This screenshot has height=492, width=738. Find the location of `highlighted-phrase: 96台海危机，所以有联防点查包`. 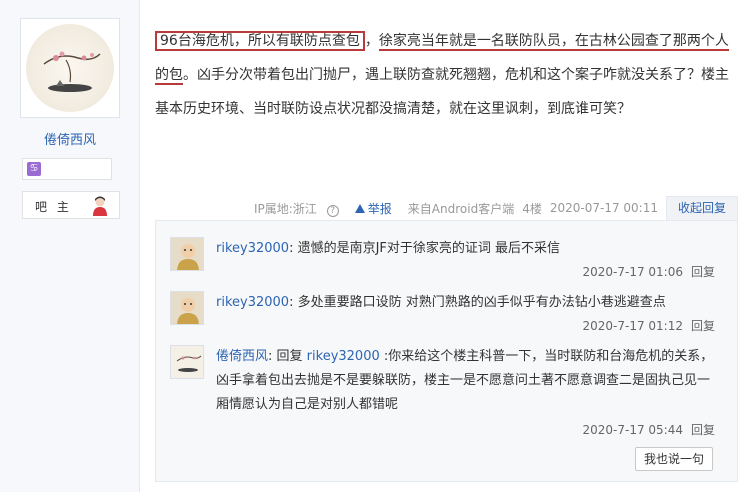

highlighted-phrase: 96台海危机，所以有联防点查包 is located at coordinates (260, 41).